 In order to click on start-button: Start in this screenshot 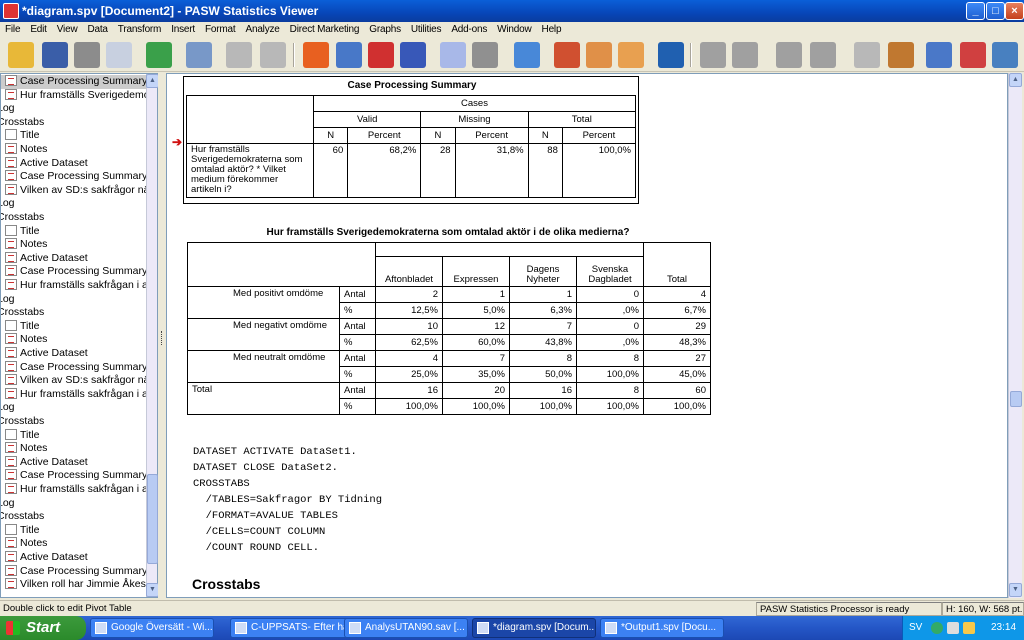, I will do `click(43, 628)`.